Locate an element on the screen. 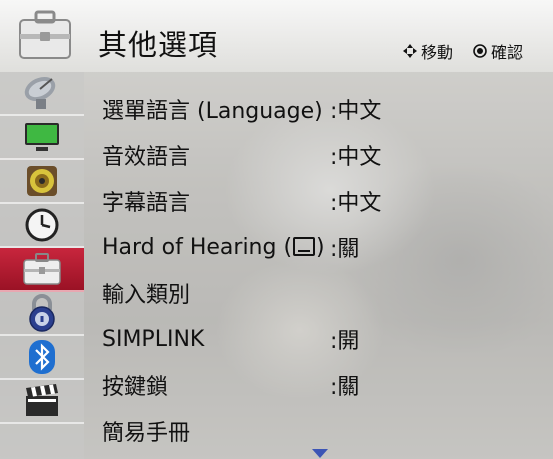 The width and height of the screenshot is (553, 459). menu-item-simplink: SIMPLINK :開 is located at coordinates (320, 339).